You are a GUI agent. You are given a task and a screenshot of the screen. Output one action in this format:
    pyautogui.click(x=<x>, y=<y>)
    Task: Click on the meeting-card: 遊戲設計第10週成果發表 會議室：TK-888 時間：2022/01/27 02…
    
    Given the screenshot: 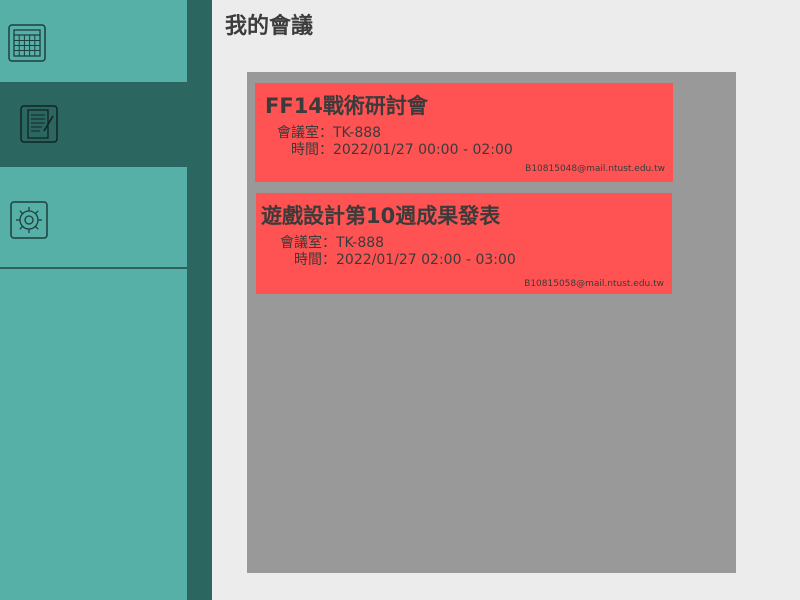 What is the action you would take?
    pyautogui.click(x=464, y=243)
    